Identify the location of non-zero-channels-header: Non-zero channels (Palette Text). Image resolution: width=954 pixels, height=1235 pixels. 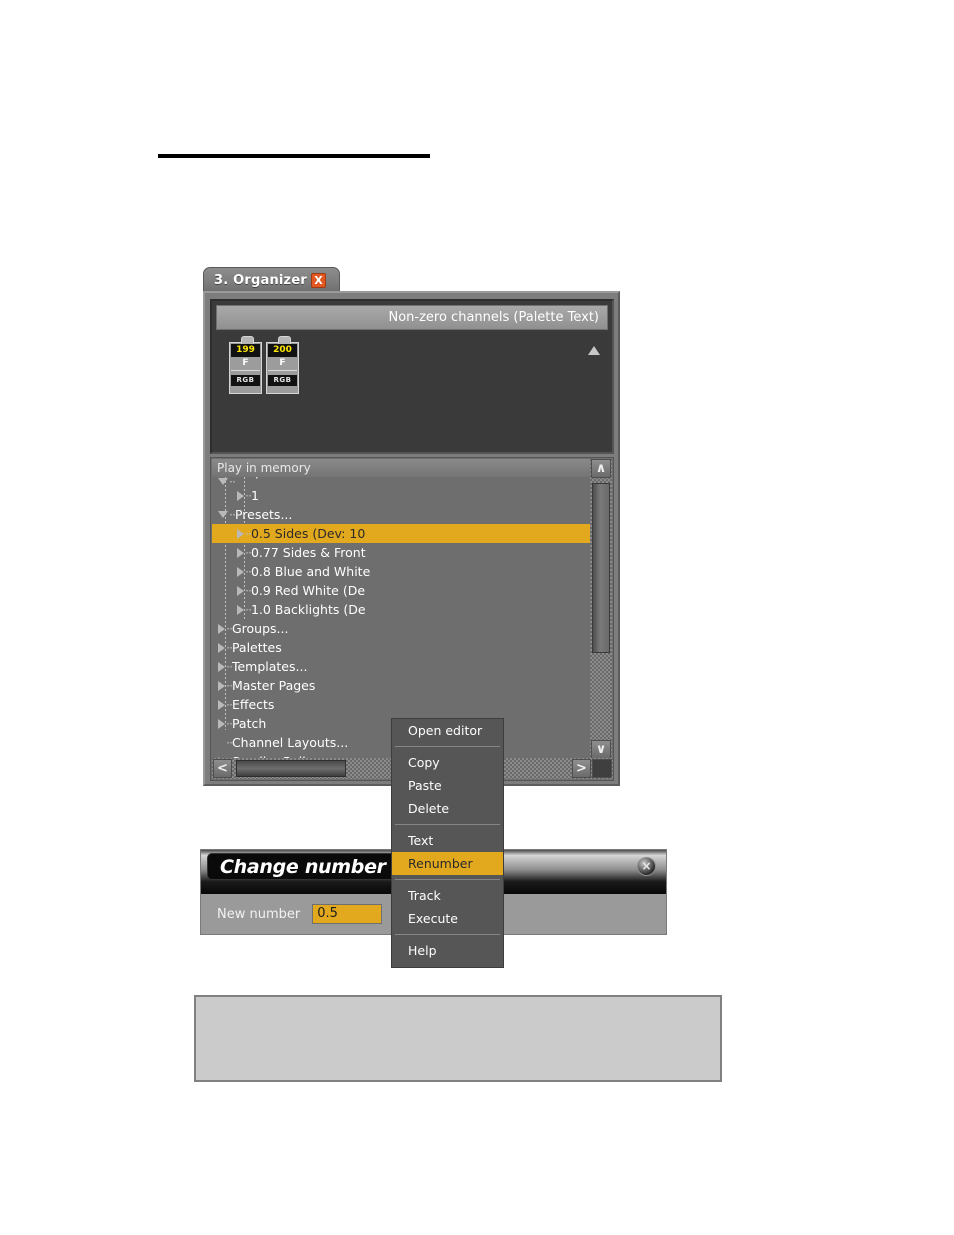
(412, 317).